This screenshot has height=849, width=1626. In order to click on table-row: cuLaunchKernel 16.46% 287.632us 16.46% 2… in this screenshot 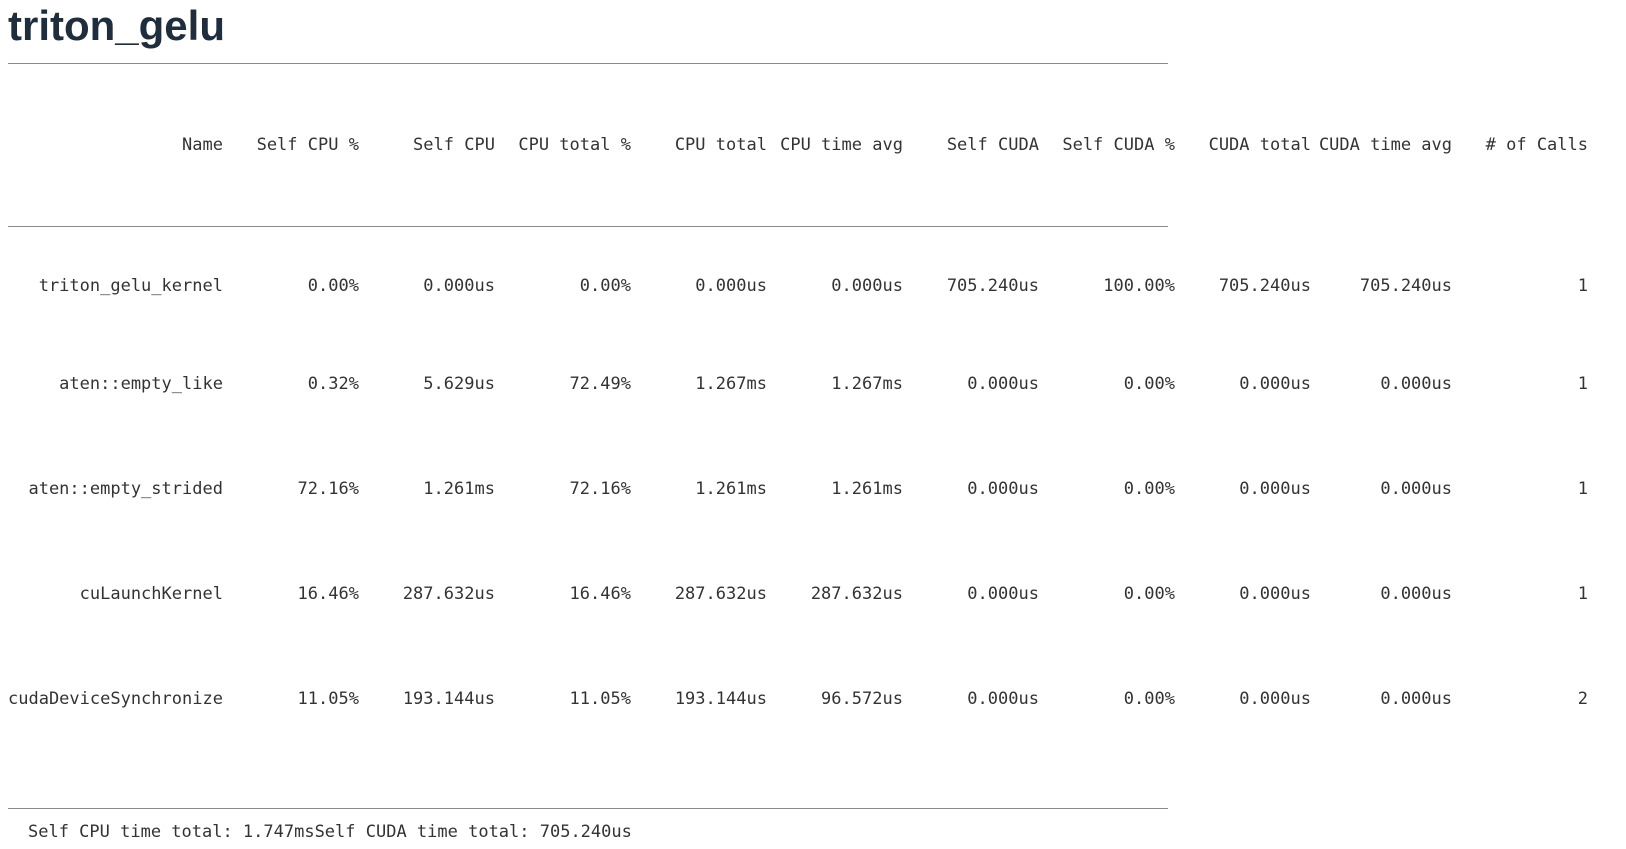, I will do `click(802, 593)`.